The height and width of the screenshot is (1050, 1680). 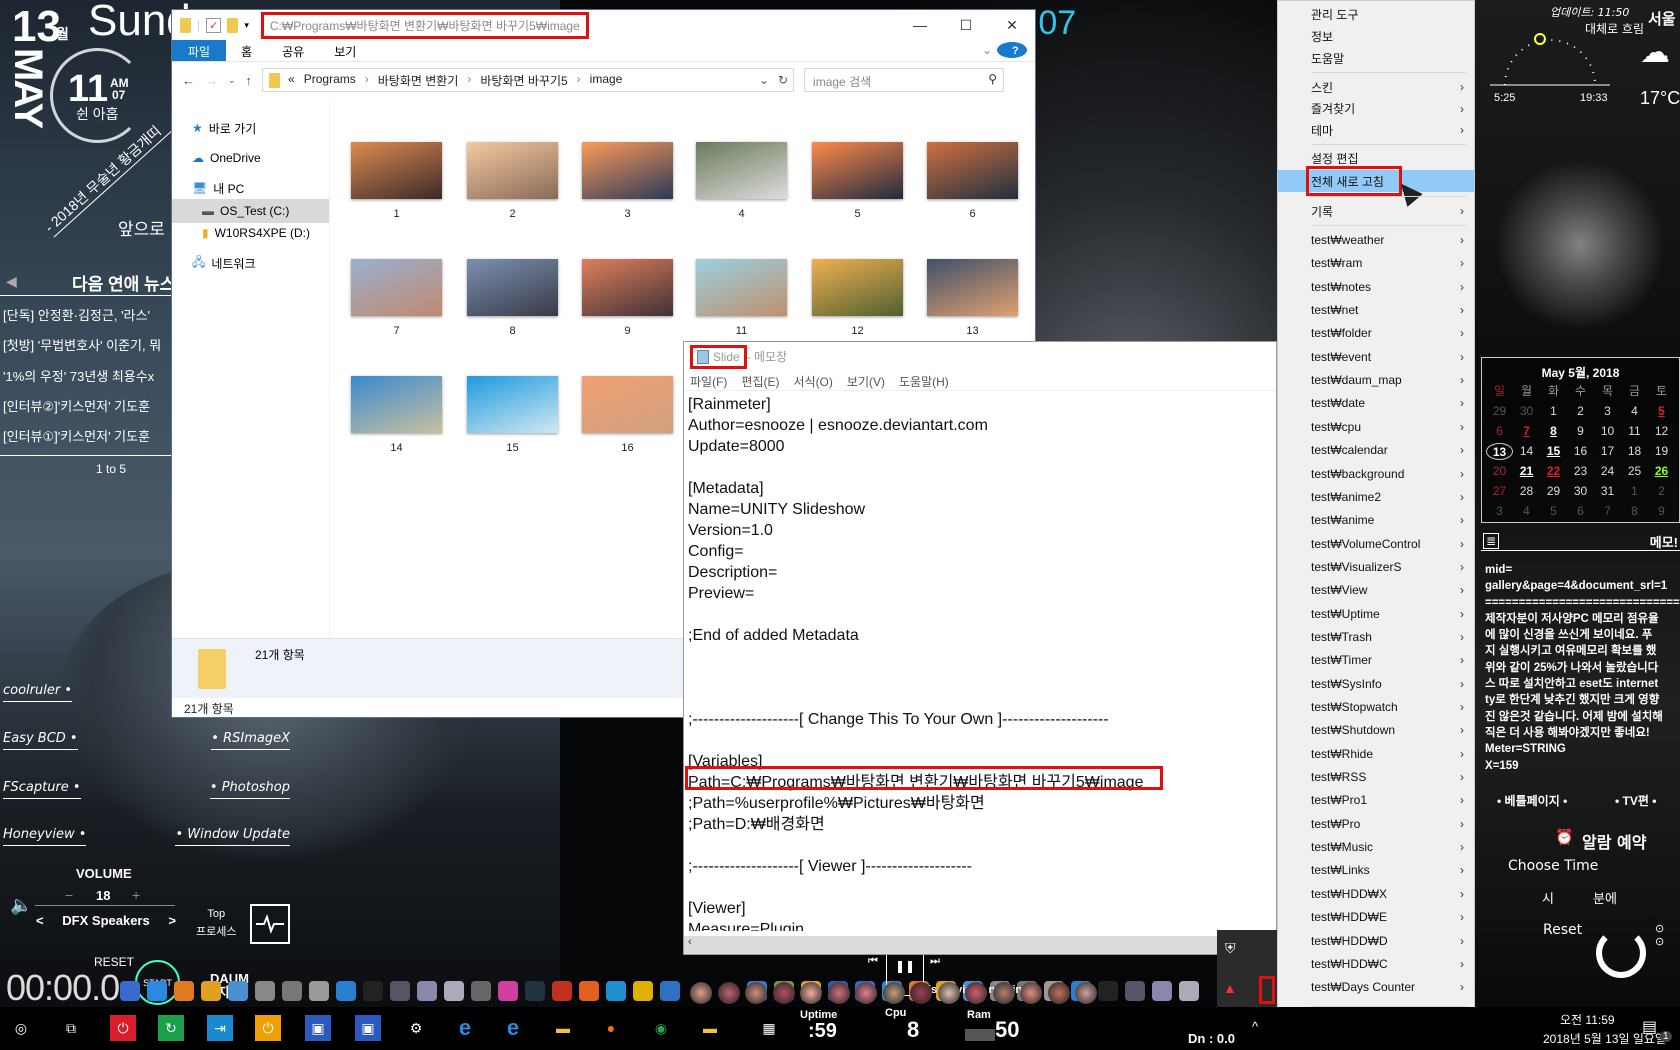 I want to click on menu-item-submenu: 즐겨찾기 ›, so click(x=1376, y=109).